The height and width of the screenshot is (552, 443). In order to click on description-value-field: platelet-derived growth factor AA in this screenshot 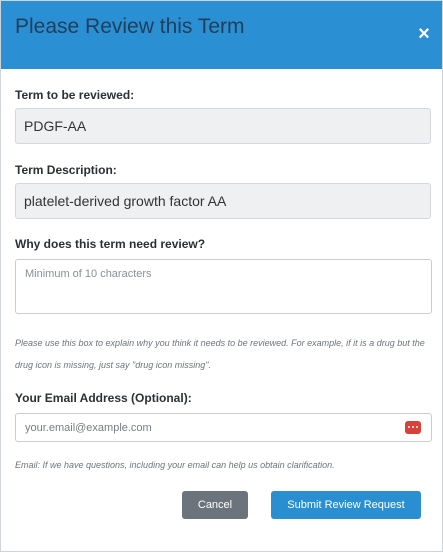, I will do `click(223, 201)`.